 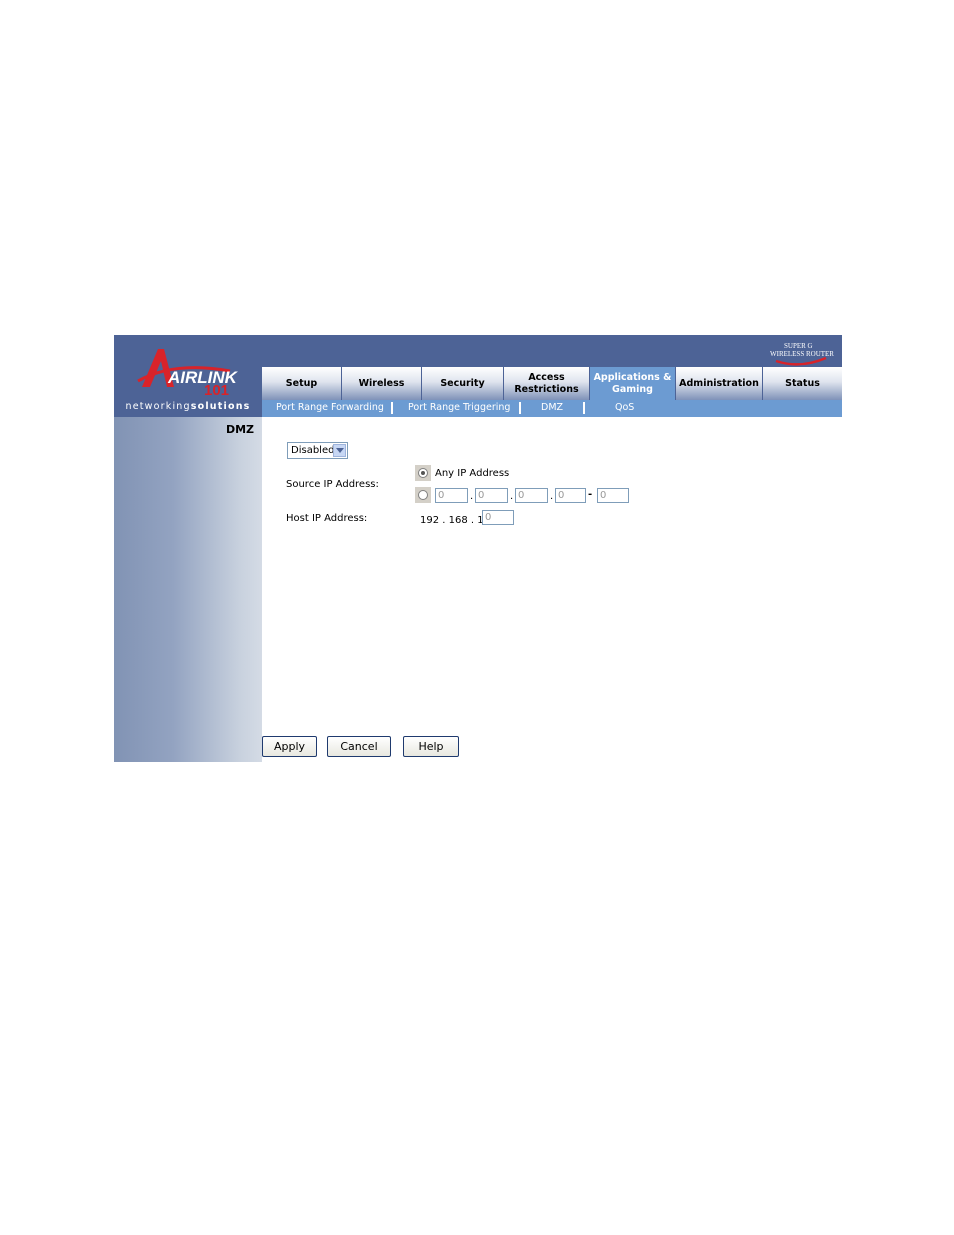 I want to click on ip-range-radio, so click(x=423, y=495).